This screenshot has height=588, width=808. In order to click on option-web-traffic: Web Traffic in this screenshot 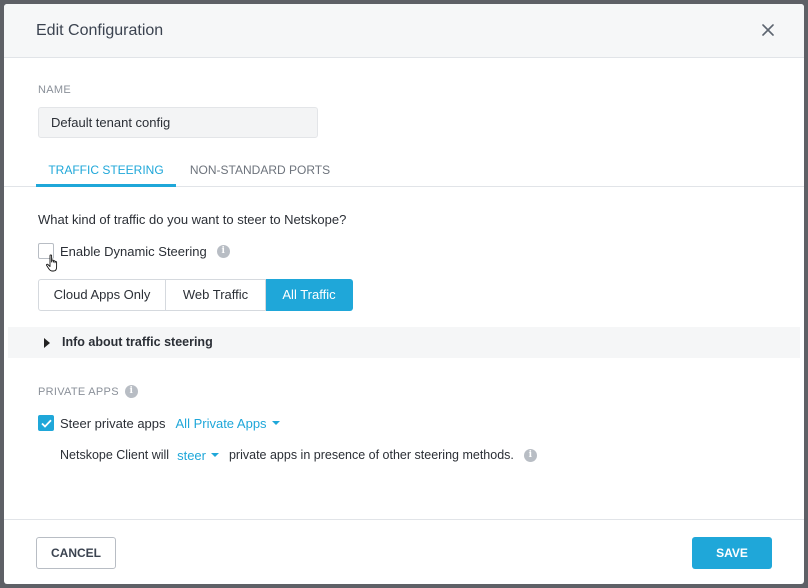, I will do `click(216, 295)`.